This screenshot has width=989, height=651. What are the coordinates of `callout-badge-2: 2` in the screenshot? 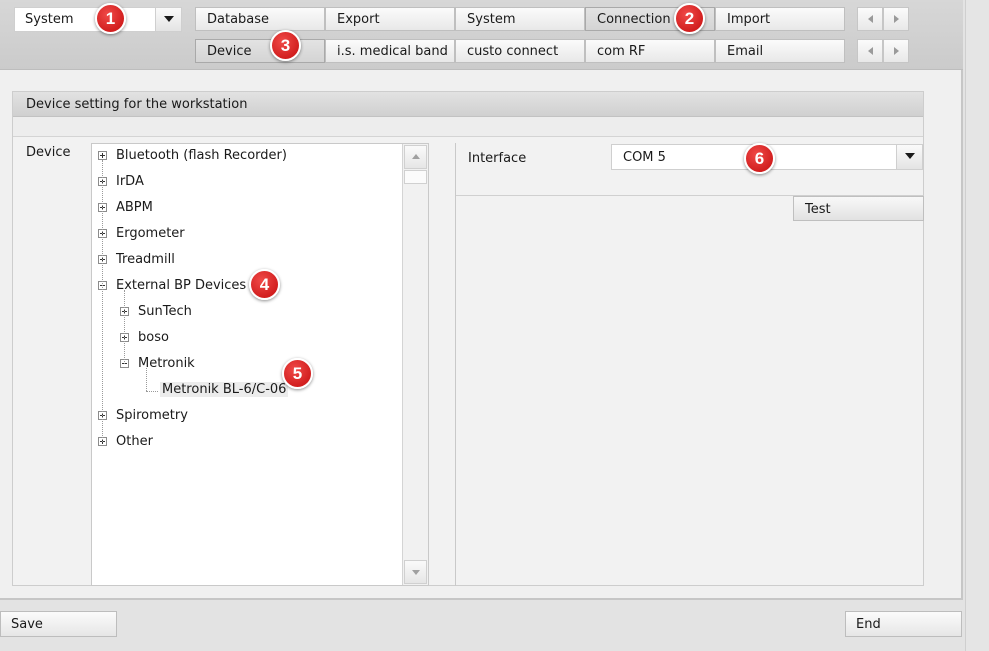 It's located at (689, 18).